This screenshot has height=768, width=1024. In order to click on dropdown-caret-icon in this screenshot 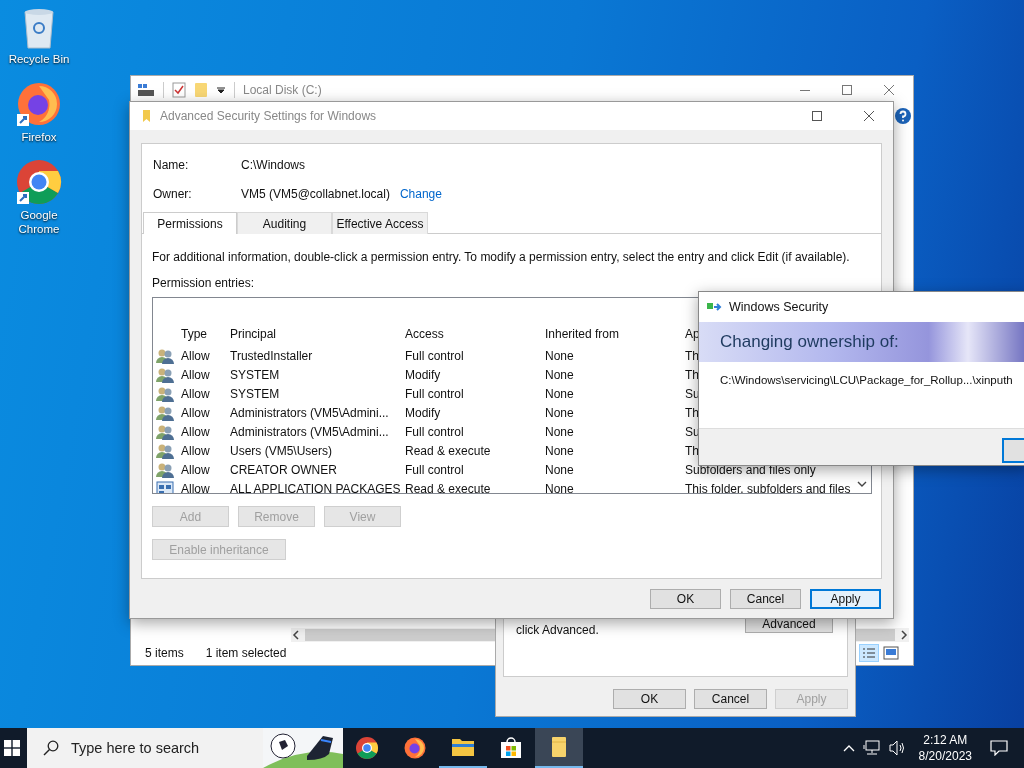, I will do `click(221, 90)`.